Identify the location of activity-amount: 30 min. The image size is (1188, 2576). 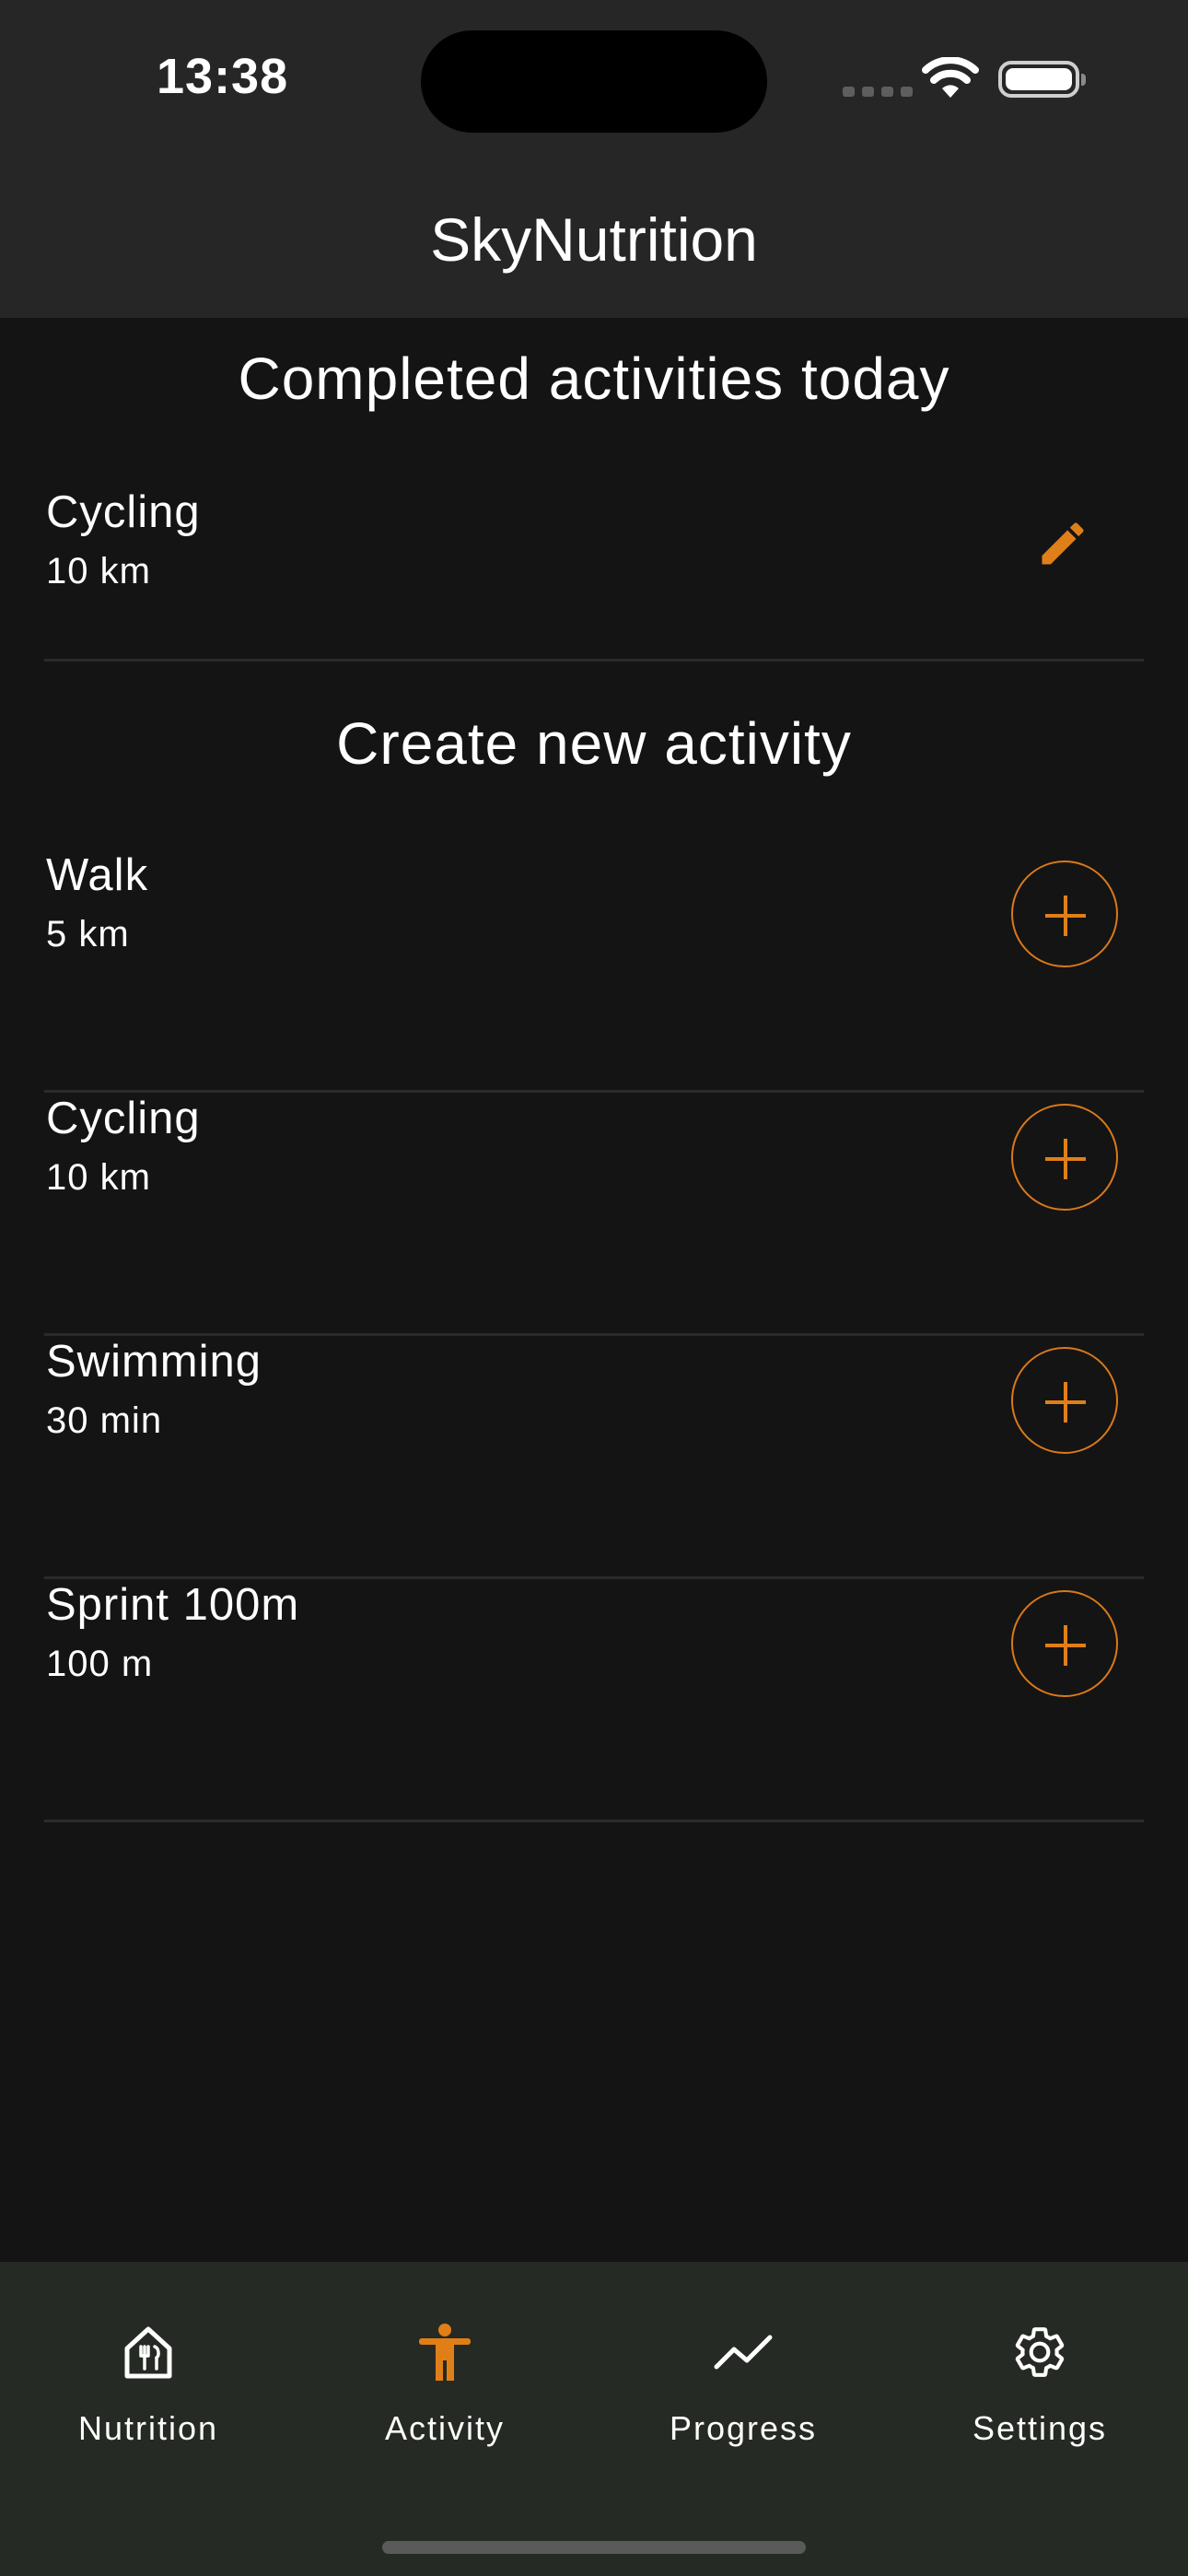
(105, 1420).